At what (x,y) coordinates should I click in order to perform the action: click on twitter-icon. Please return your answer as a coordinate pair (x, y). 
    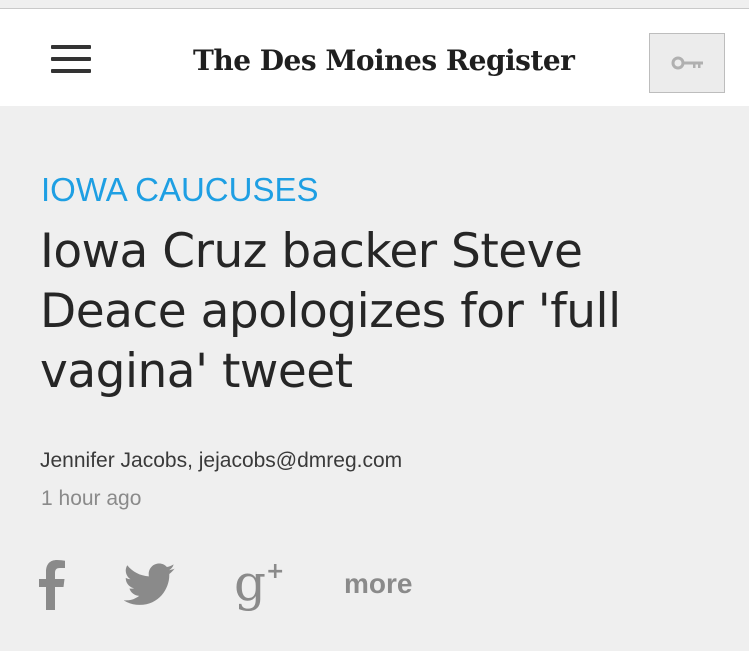
    Looking at the image, I should click on (149, 584).